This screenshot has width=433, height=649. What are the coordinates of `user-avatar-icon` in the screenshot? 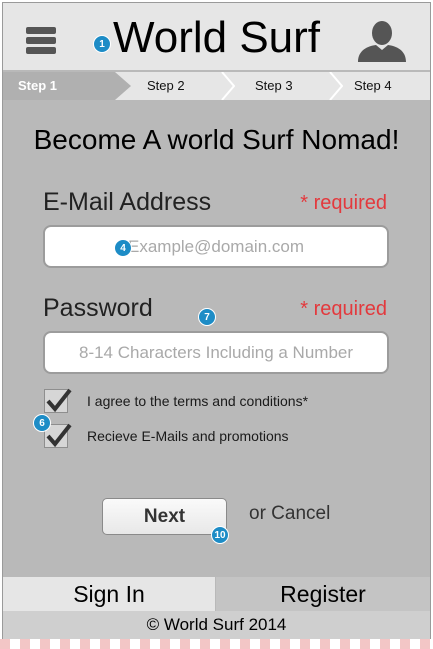 It's located at (382, 41).